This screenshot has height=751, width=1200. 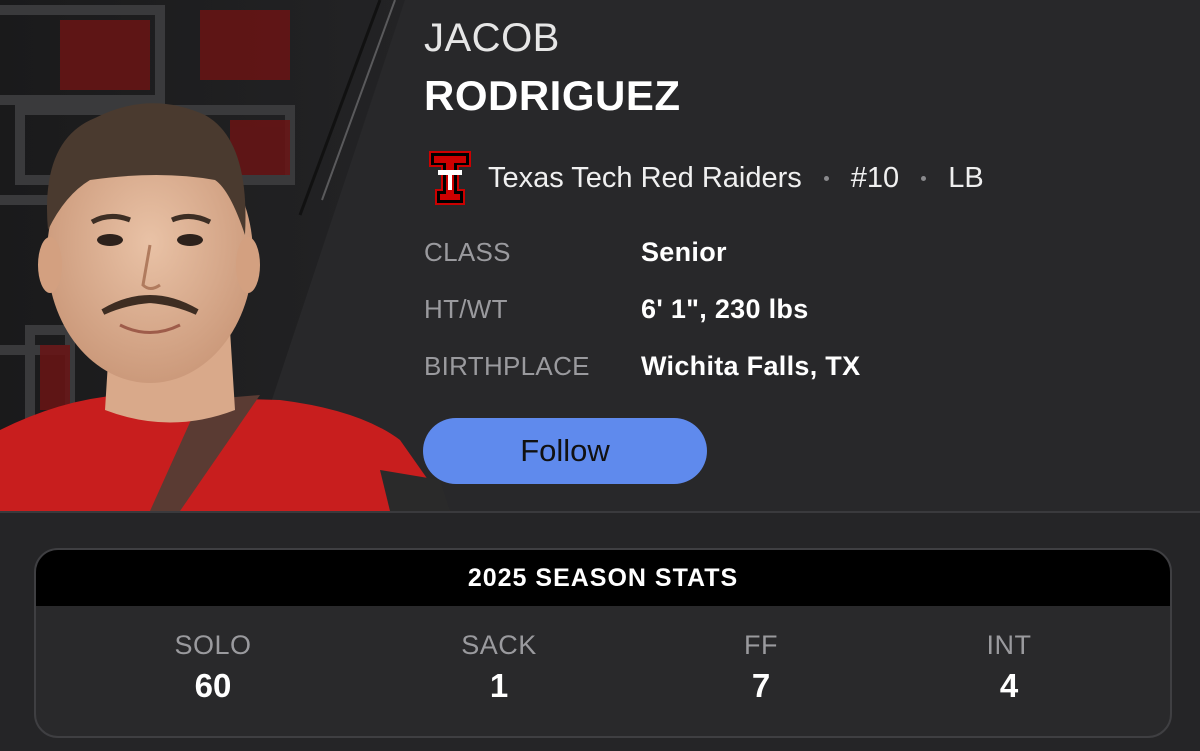 What do you see at coordinates (600, 512) in the screenshot?
I see `section-divider` at bounding box center [600, 512].